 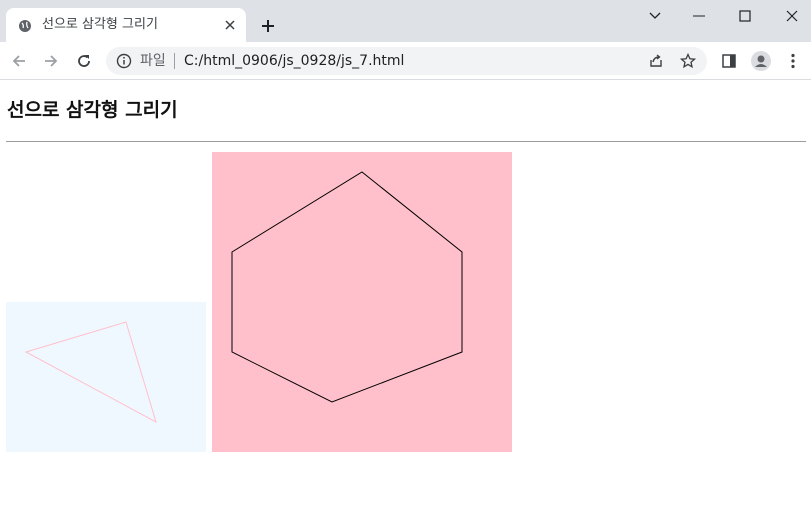 I want to click on profile-avatar-icon, so click(x=761, y=61).